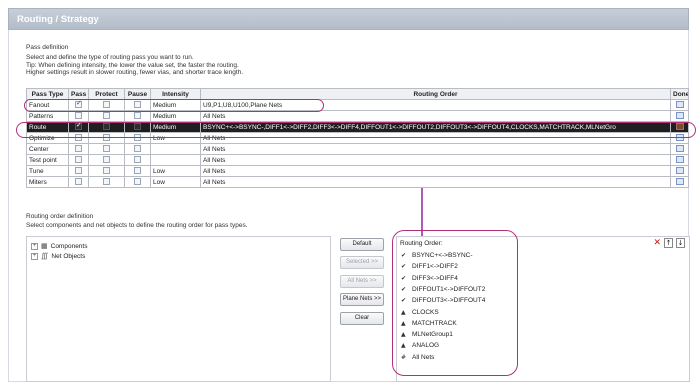 This screenshot has width=697, height=387. What do you see at coordinates (106, 94) in the screenshot?
I see `column-header: Protect` at bounding box center [106, 94].